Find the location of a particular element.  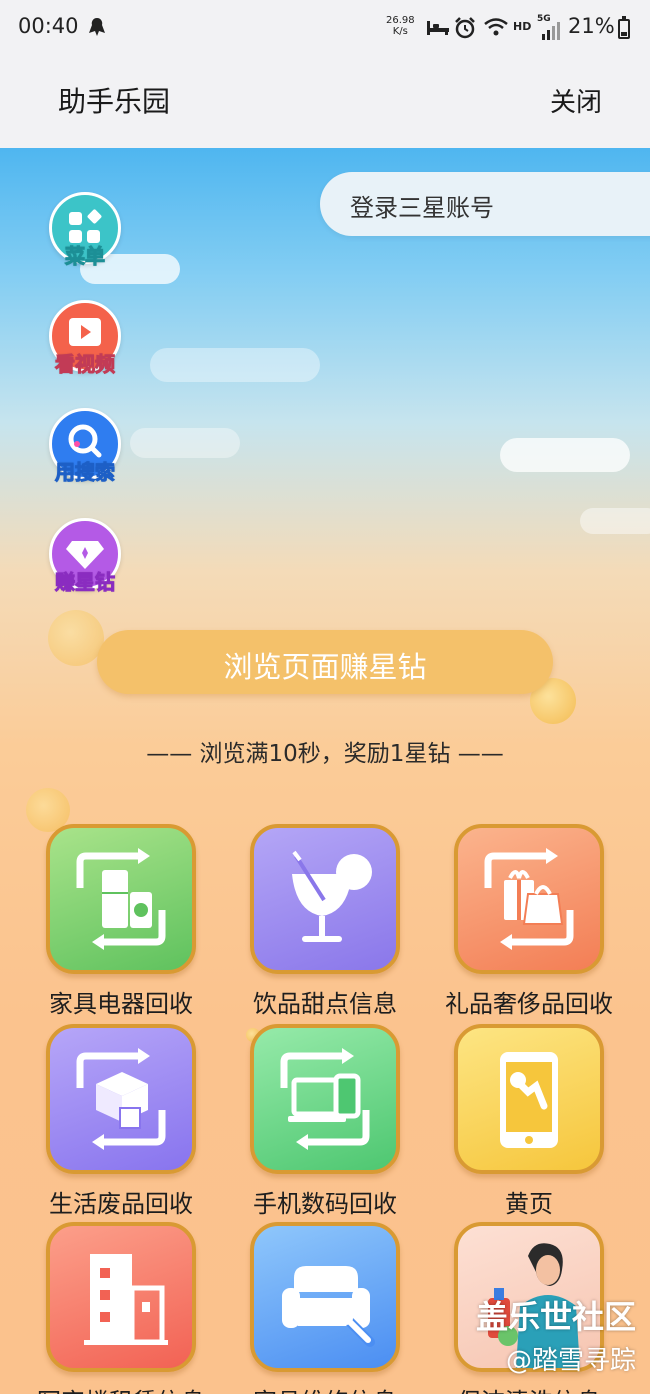

tile-label: 生活废品回收 is located at coordinates (121, 1204).